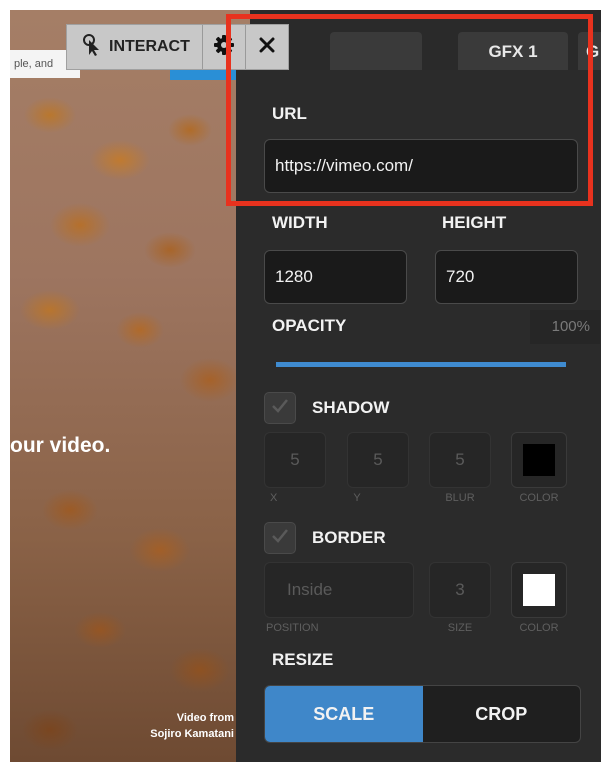  I want to click on settings-button, so click(224, 47).